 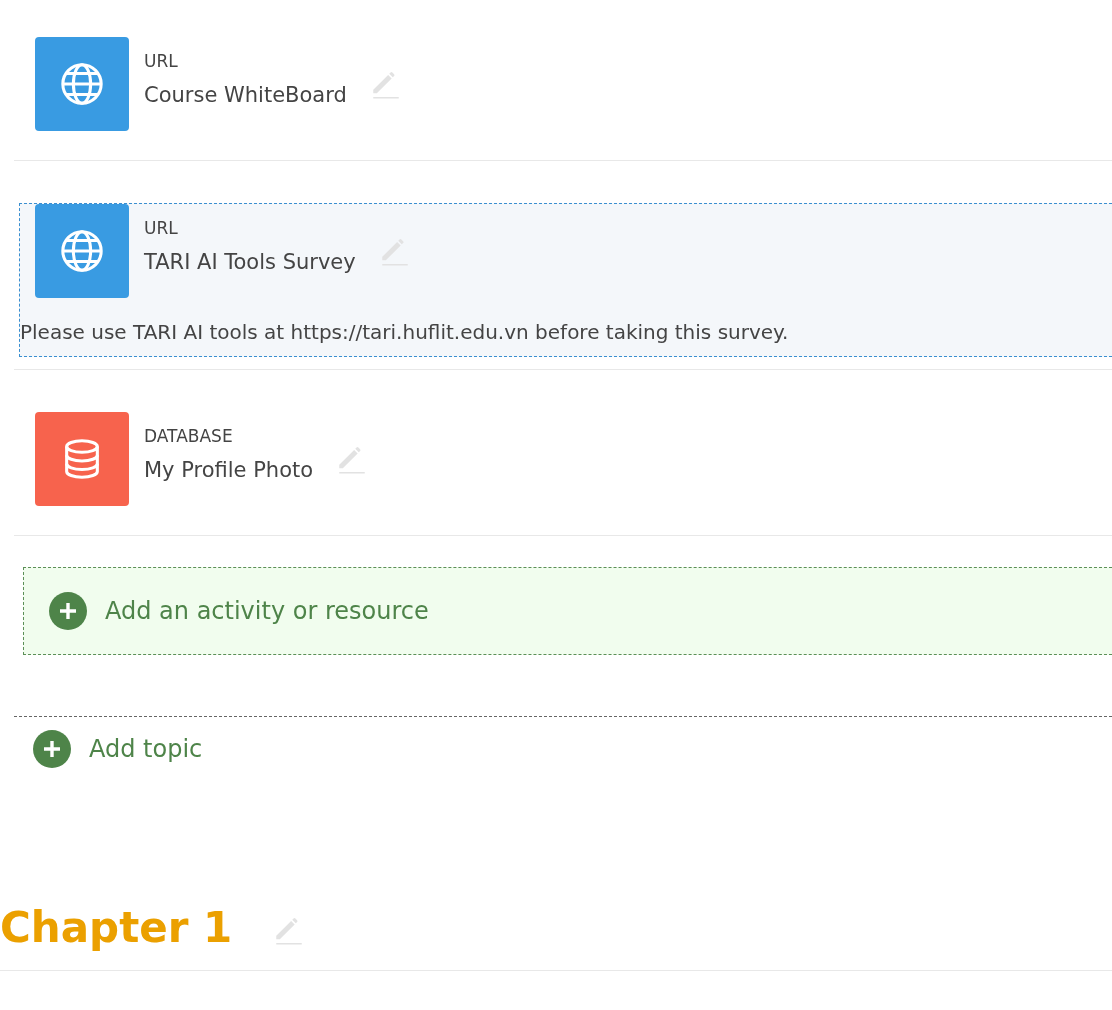 What do you see at coordinates (82, 459) in the screenshot?
I see `database-icon` at bounding box center [82, 459].